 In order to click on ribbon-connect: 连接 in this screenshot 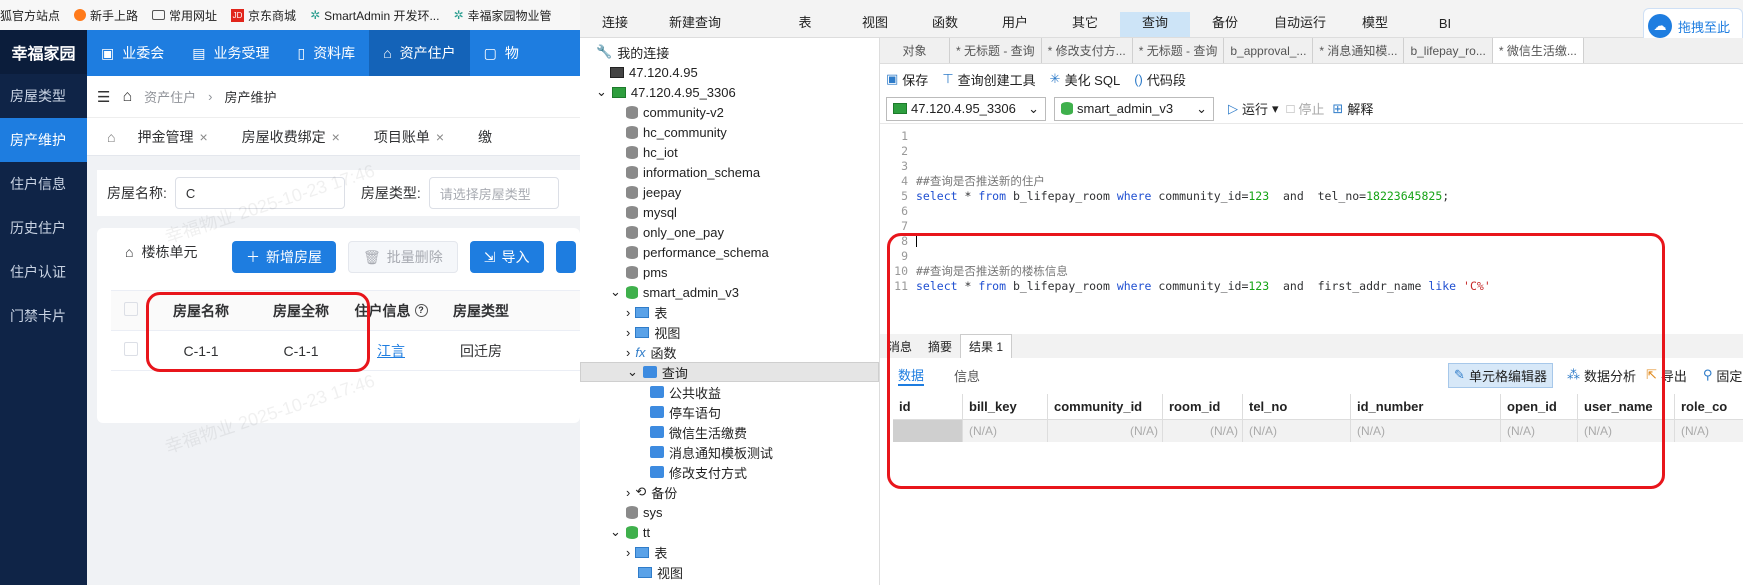, I will do `click(615, 24)`.